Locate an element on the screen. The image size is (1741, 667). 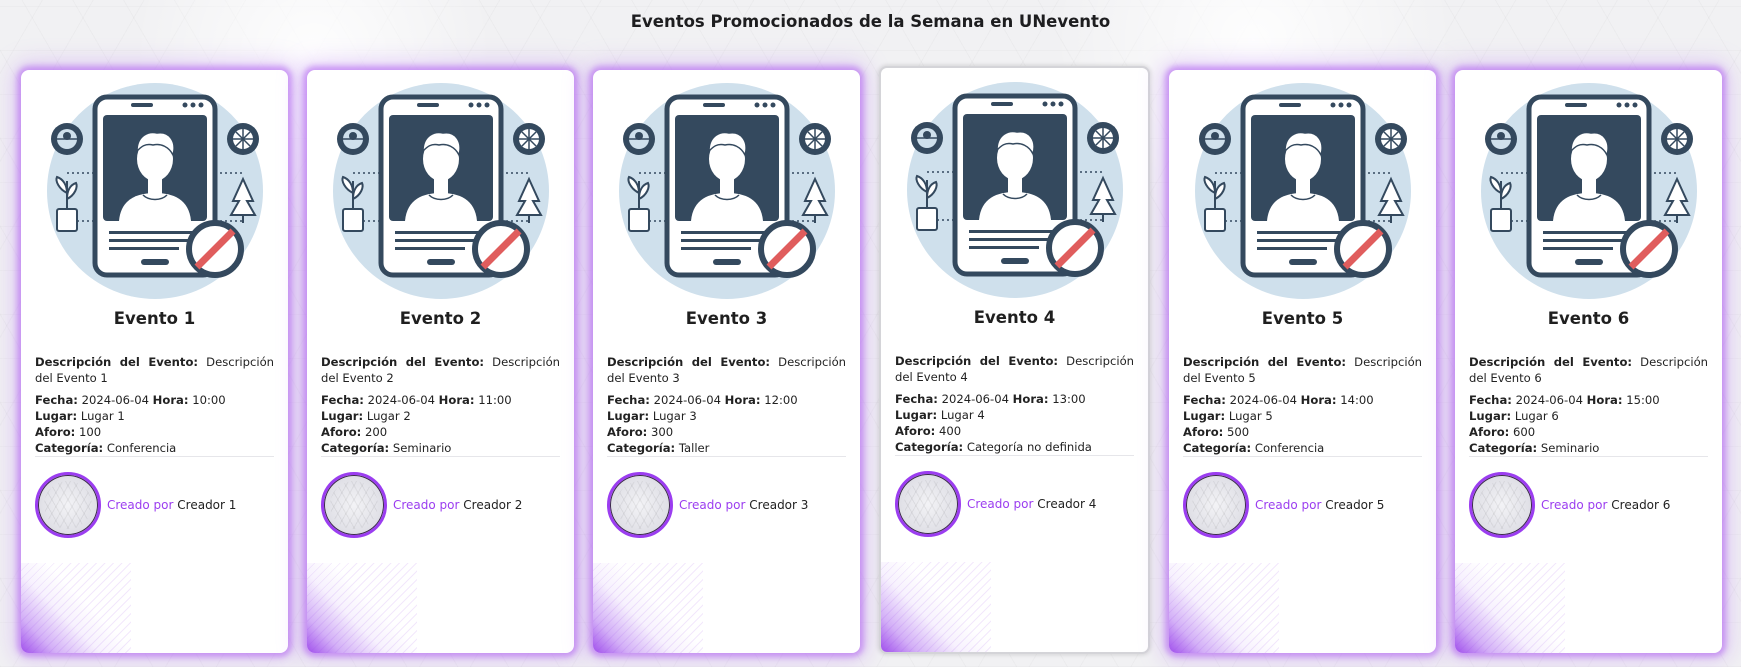
event-creator: Creado por Creador 3 is located at coordinates (726, 505).